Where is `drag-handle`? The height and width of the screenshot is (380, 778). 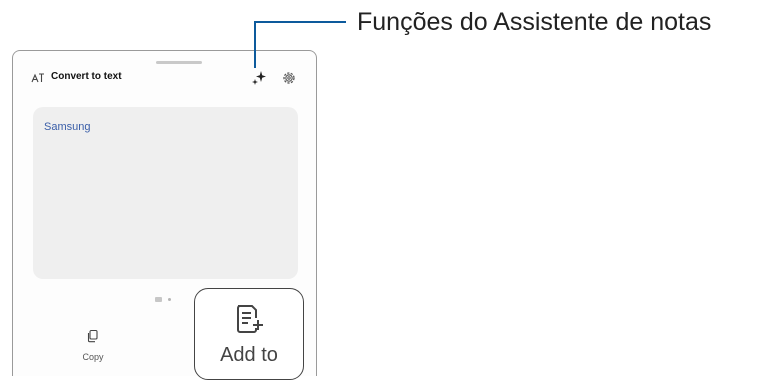
drag-handle is located at coordinates (179, 62).